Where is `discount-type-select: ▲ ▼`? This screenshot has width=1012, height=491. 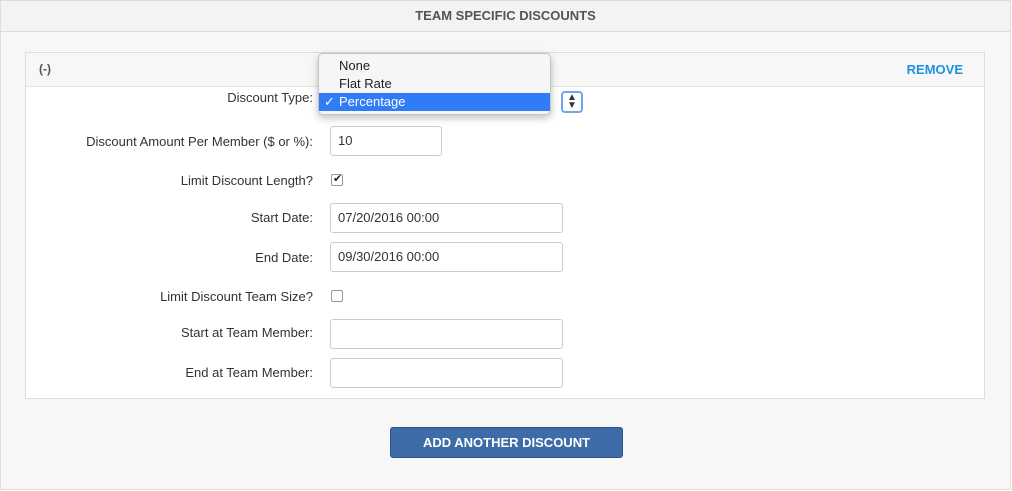 discount-type-select: ▲ ▼ is located at coordinates (572, 102).